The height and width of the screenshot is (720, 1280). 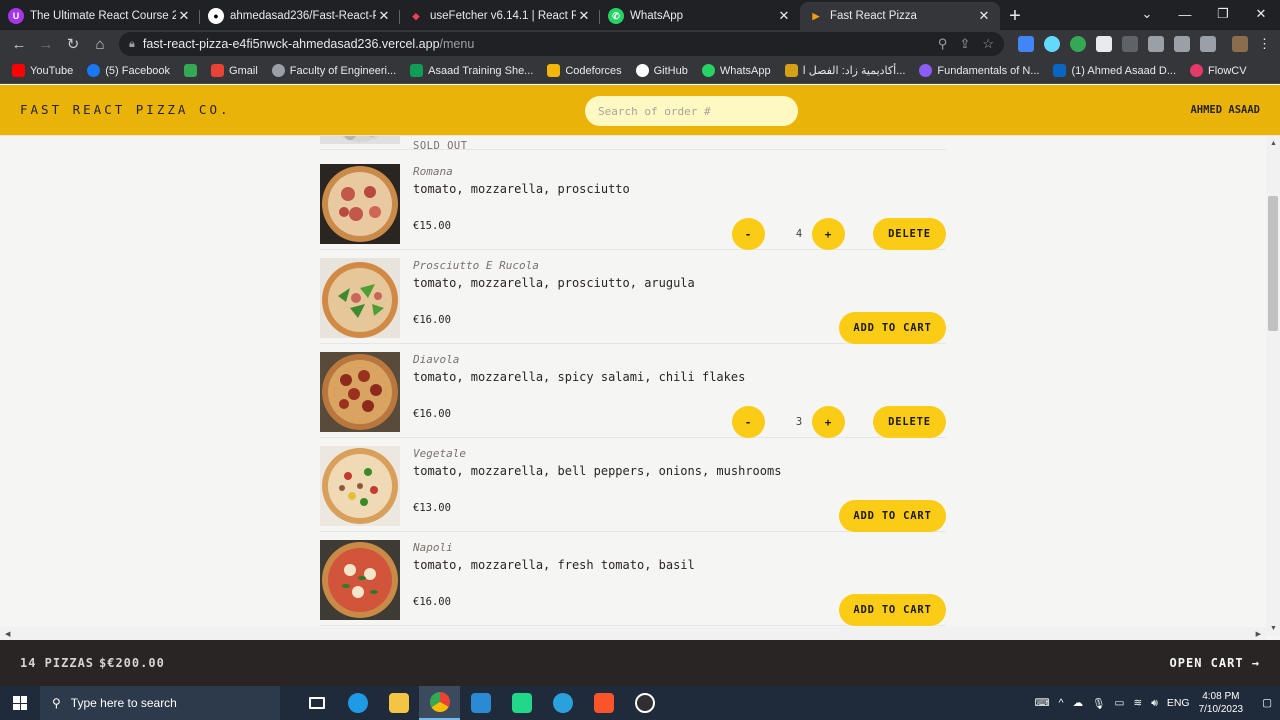 What do you see at coordinates (1215, 663) in the screenshot?
I see `open-cart-link: OPEN CART →` at bounding box center [1215, 663].